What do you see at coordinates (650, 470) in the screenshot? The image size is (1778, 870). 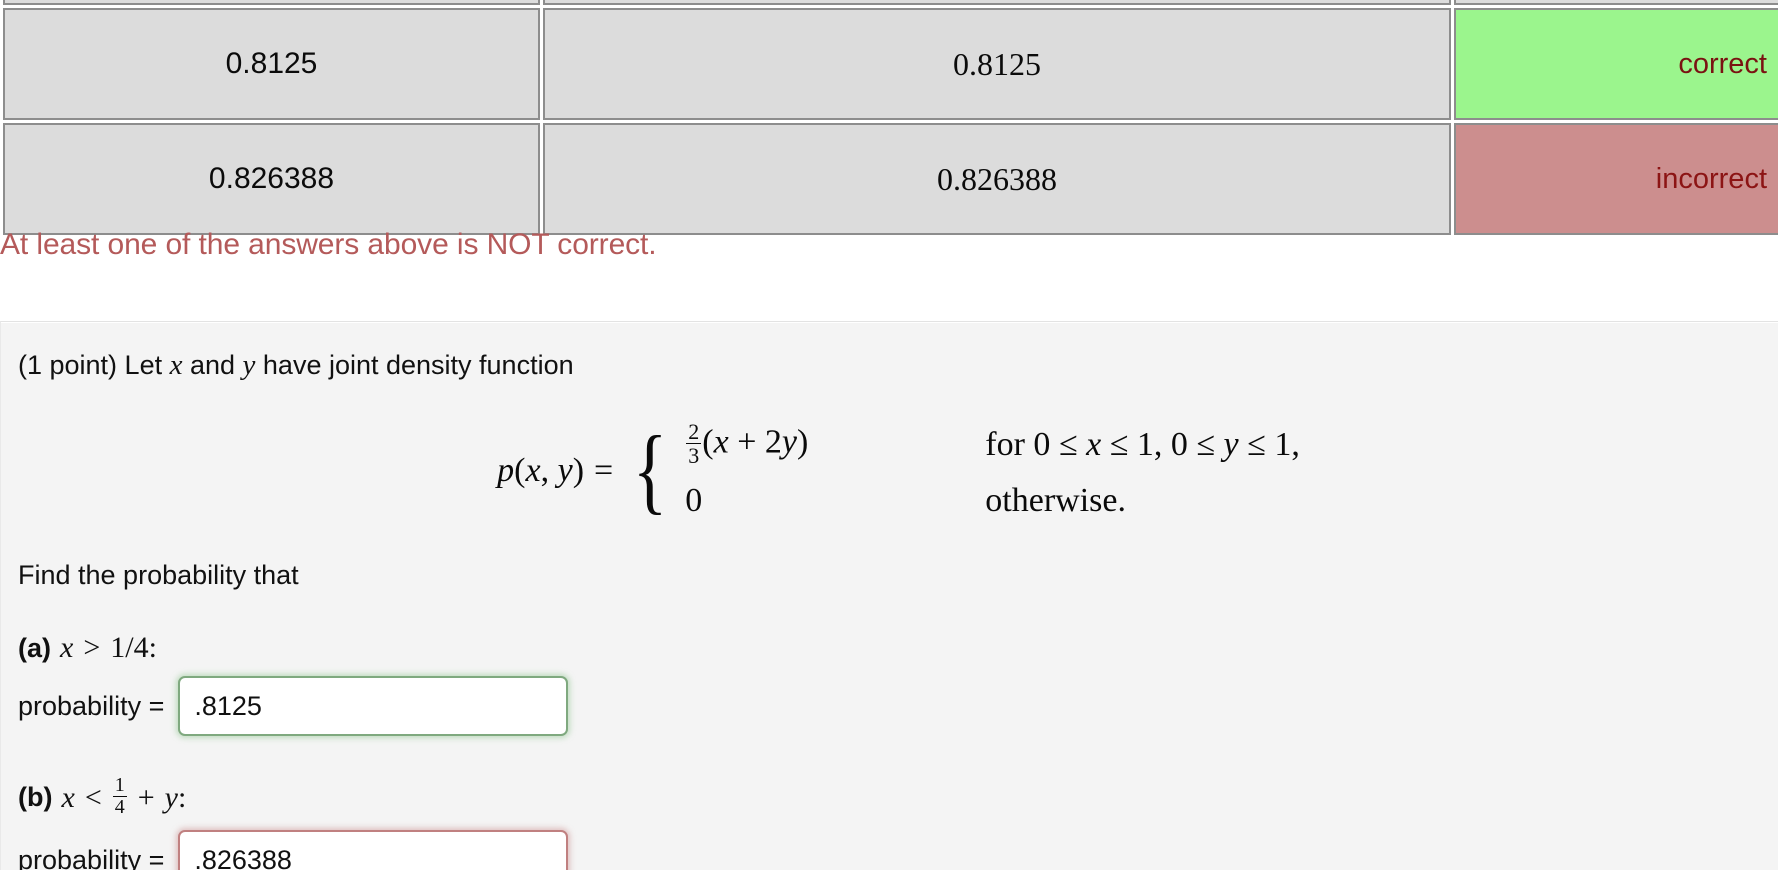 I see `left-brace-icon: {` at bounding box center [650, 470].